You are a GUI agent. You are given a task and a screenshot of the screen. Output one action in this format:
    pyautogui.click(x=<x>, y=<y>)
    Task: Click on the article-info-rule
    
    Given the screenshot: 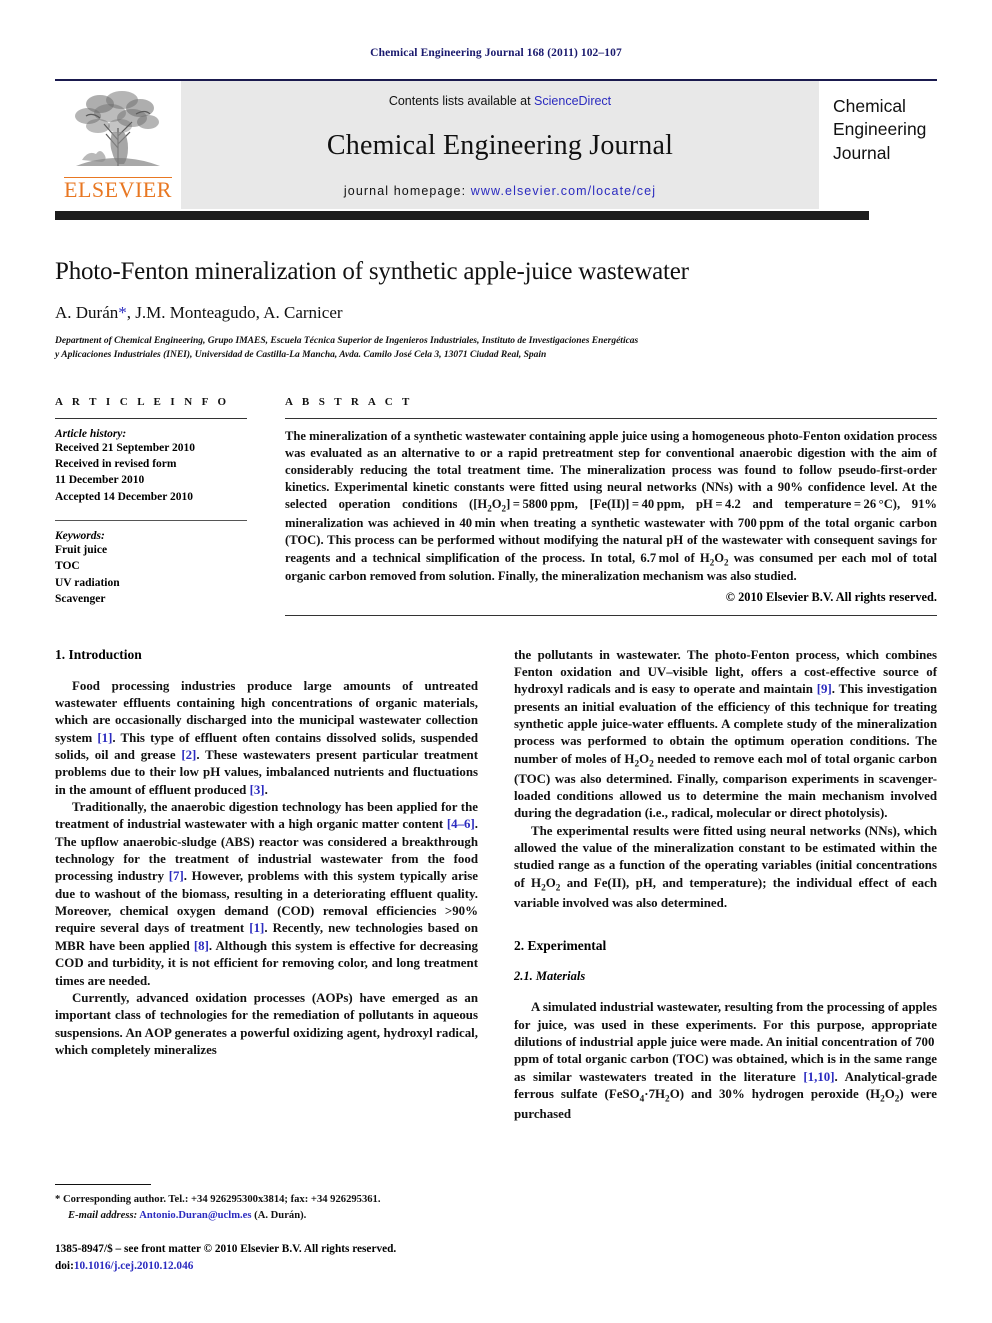 What is the action you would take?
    pyautogui.click(x=151, y=418)
    